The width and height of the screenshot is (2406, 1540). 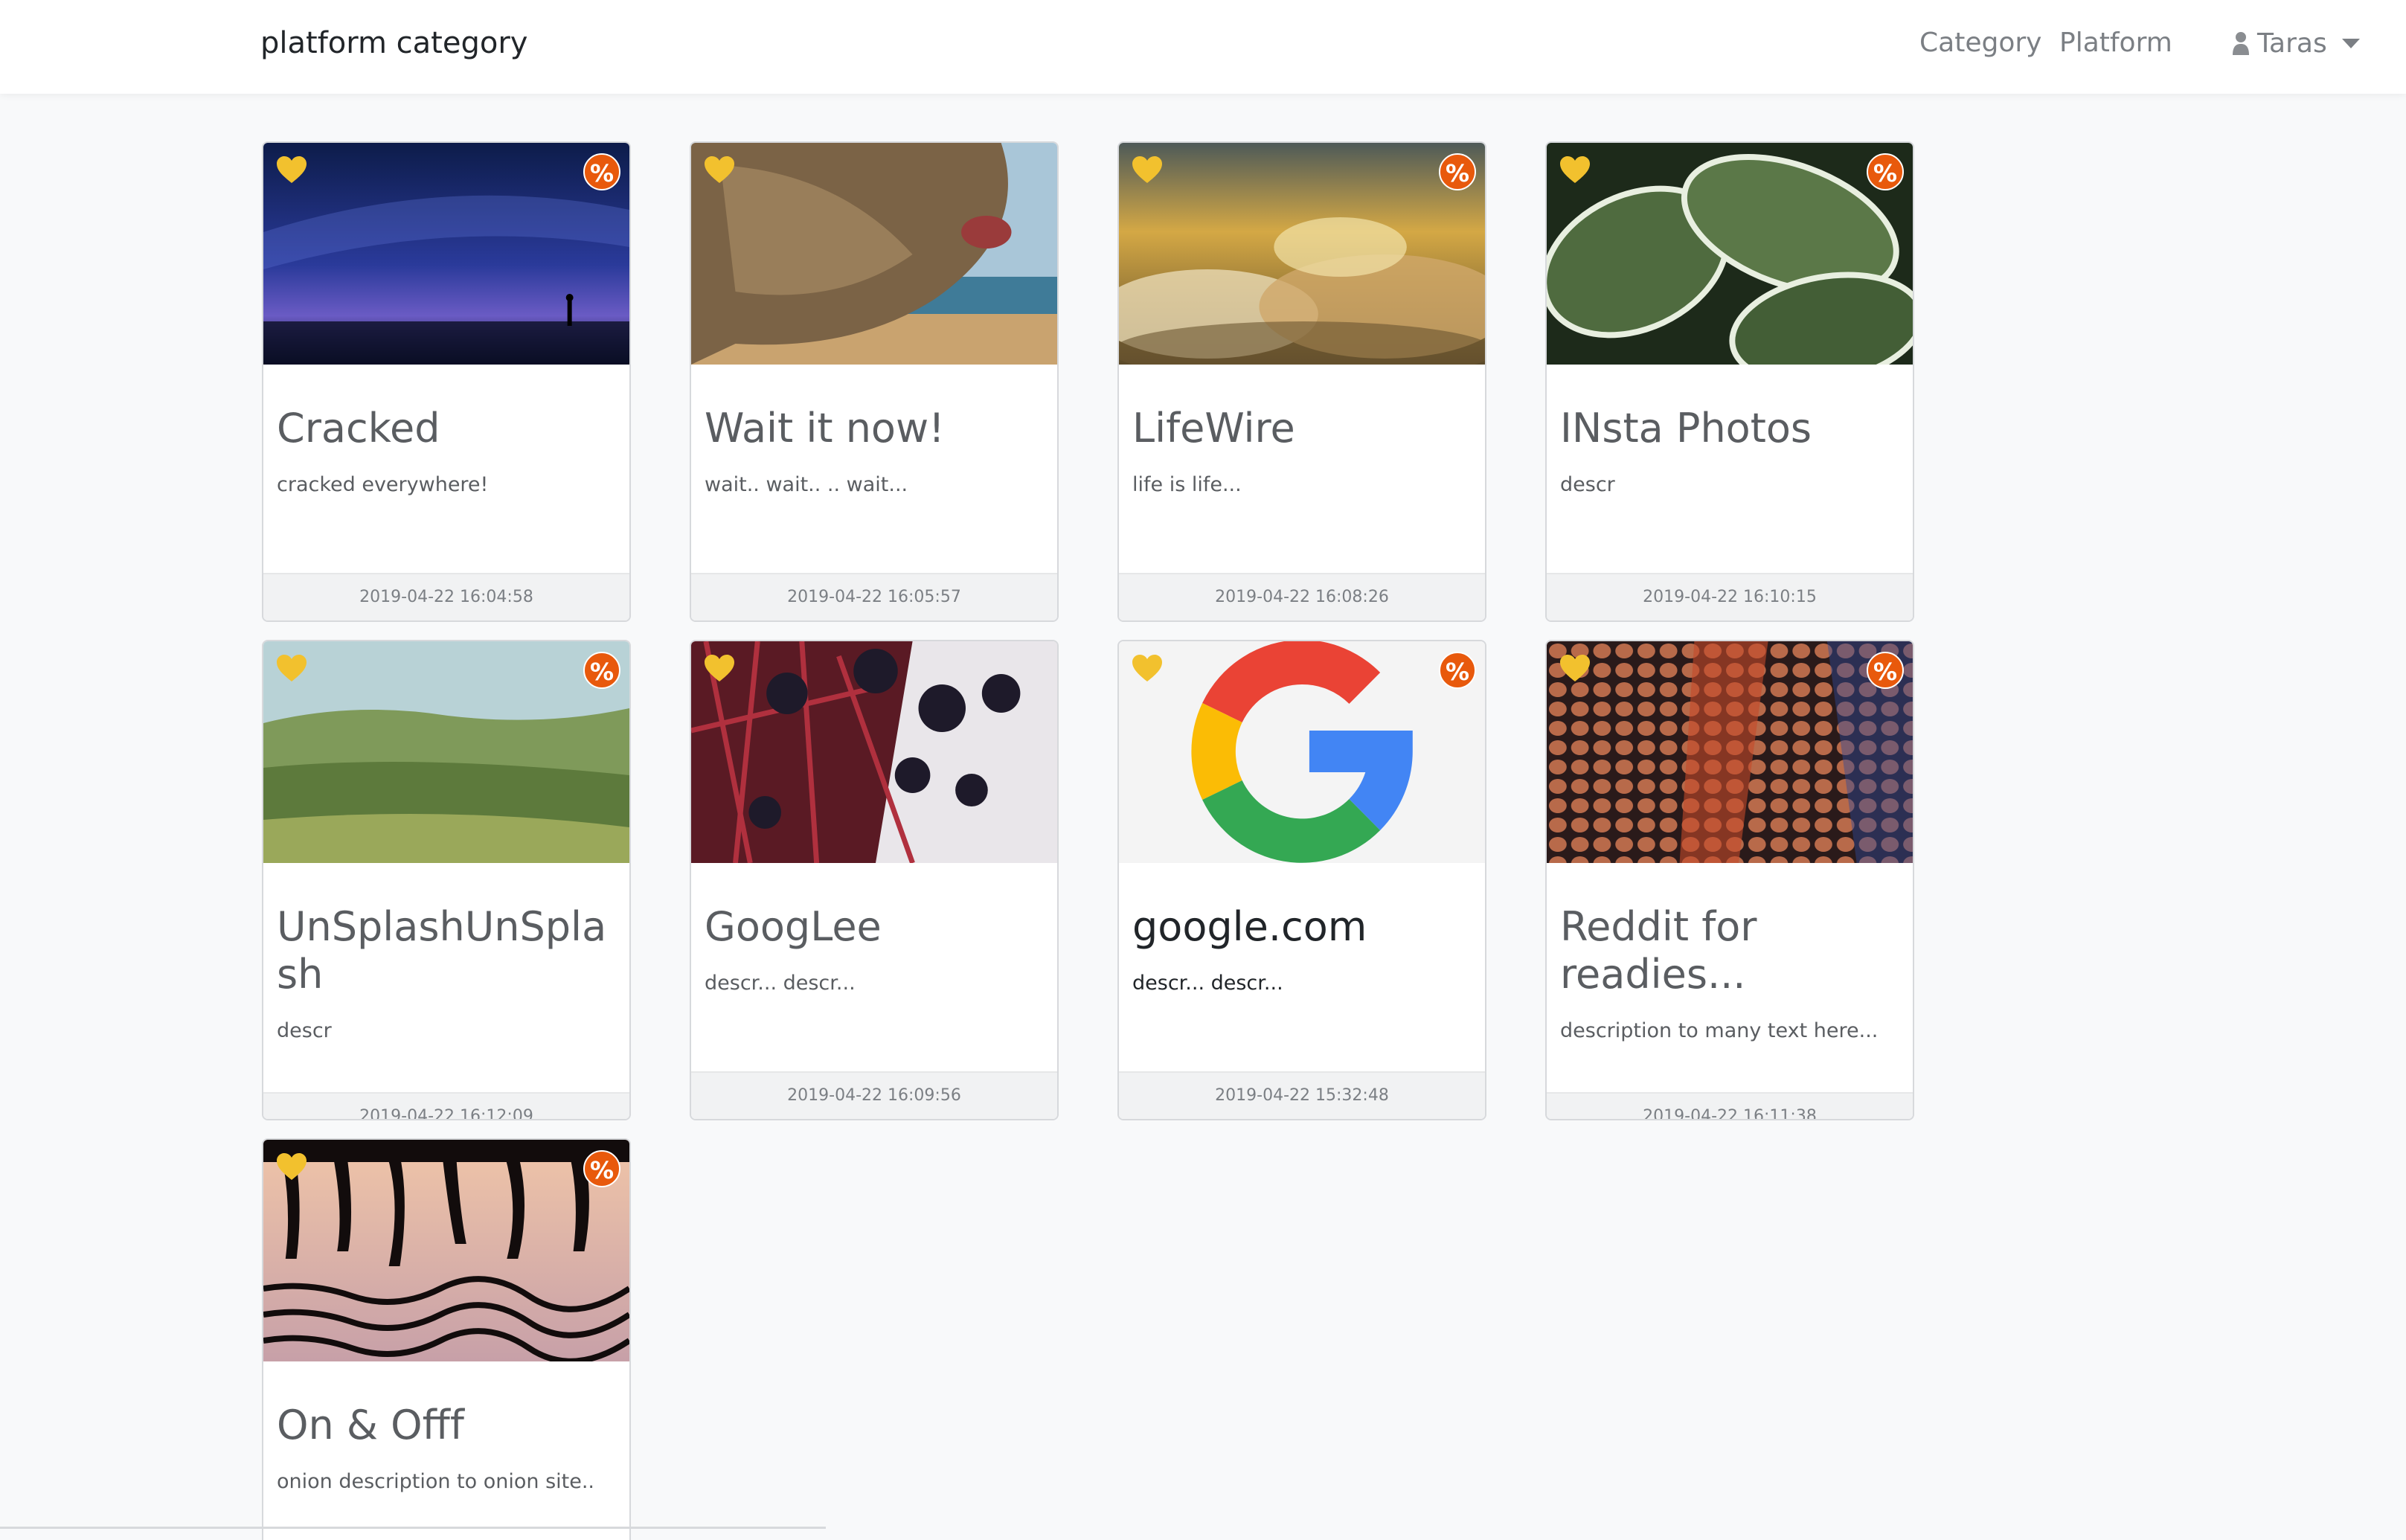 I want to click on user-icon, so click(x=2241, y=43).